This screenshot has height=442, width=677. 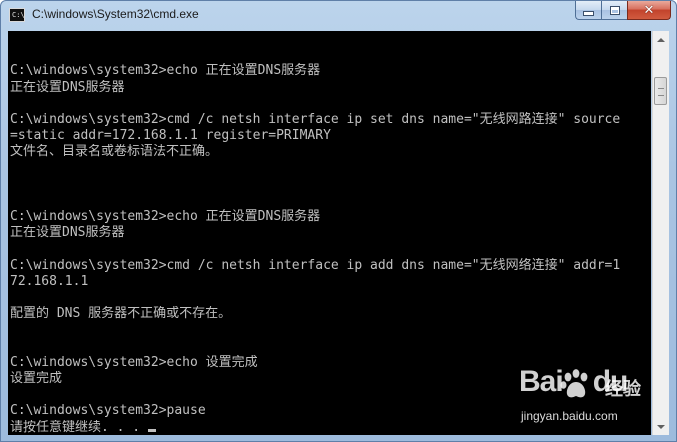 What do you see at coordinates (121, 314) in the screenshot?
I see `console-line: 配置的 DNS 服务器不正确或不存在。` at bounding box center [121, 314].